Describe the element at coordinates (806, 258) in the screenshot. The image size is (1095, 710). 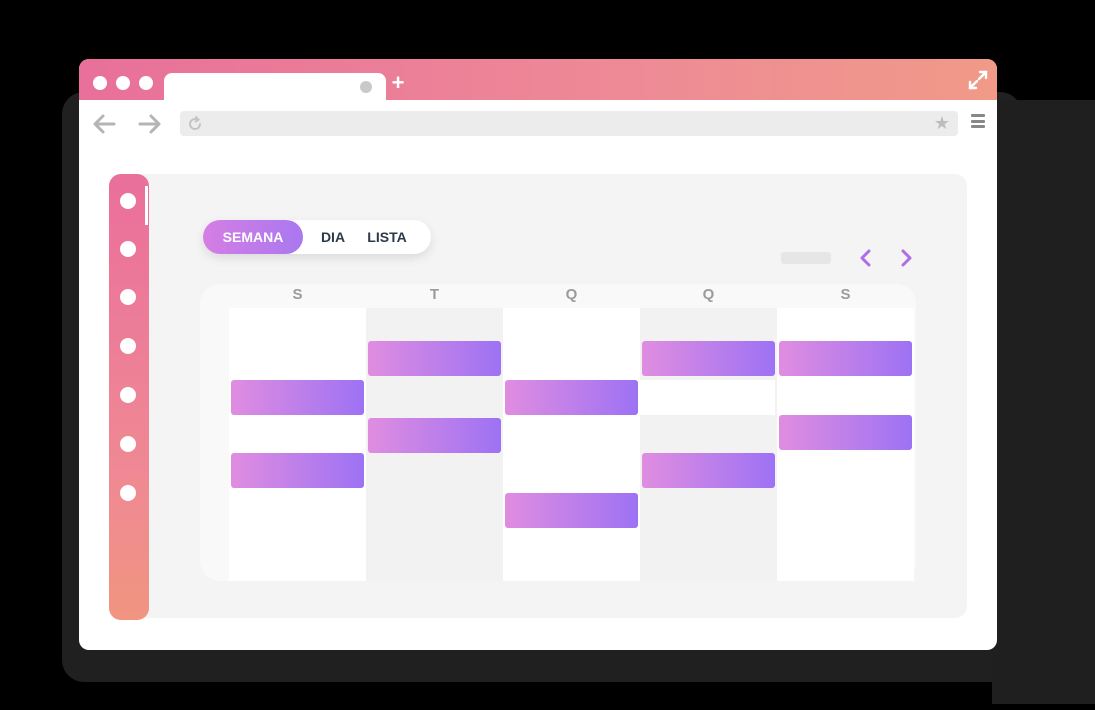
I see `period-label-placeholder` at that location.